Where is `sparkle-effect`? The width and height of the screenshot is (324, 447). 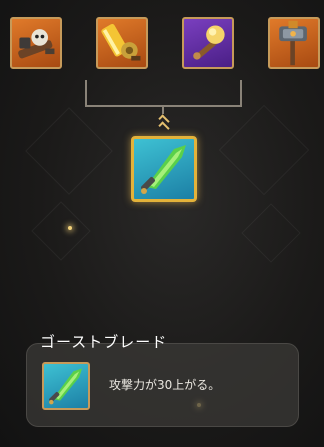
sparkle-effect is located at coordinates (70, 228).